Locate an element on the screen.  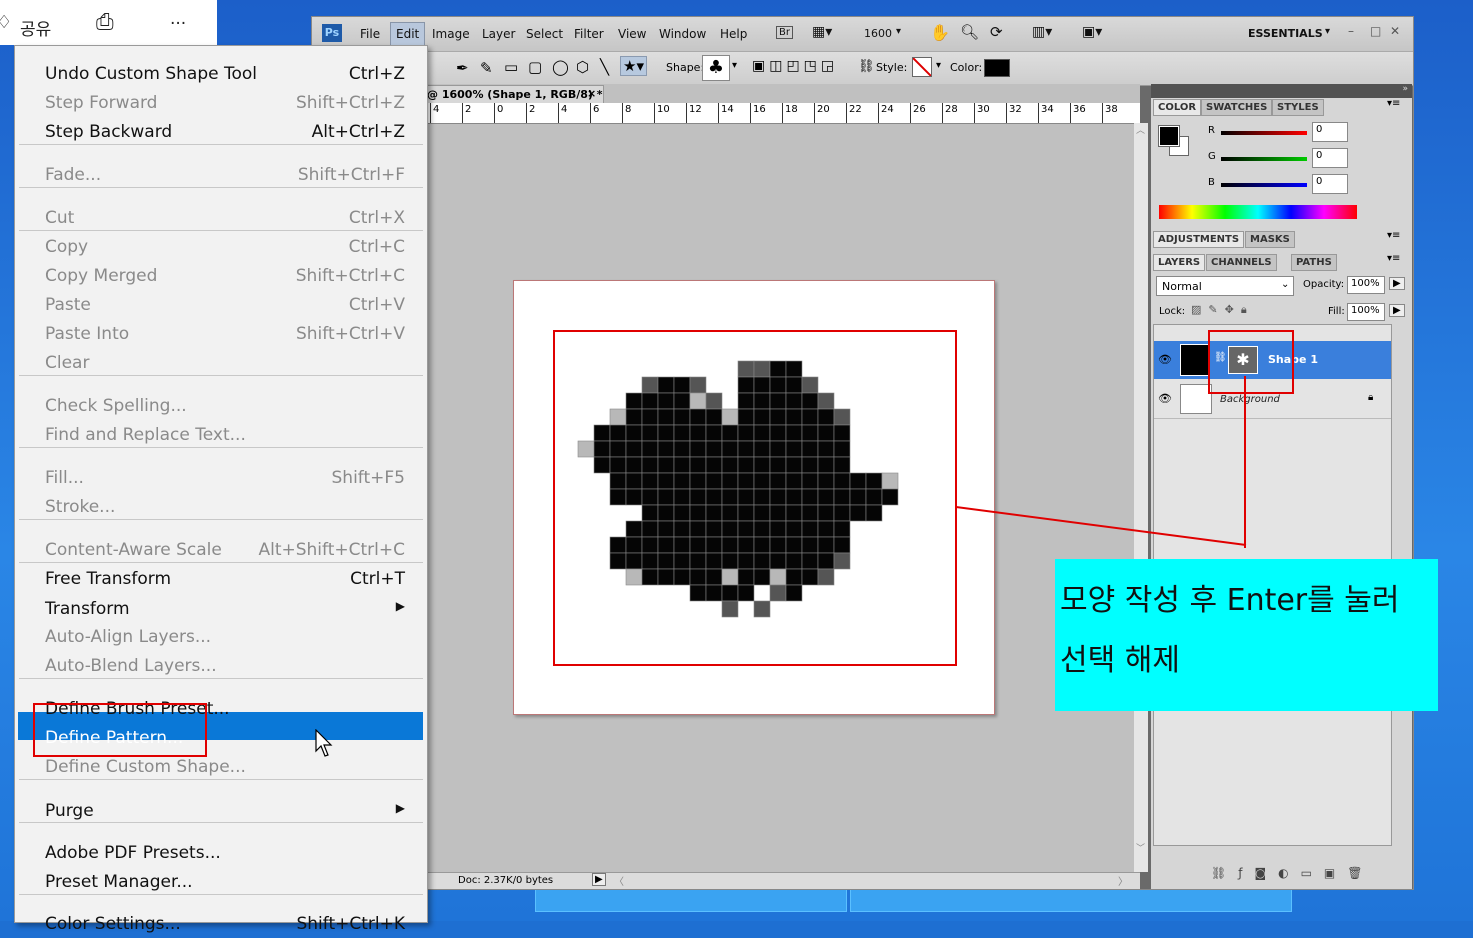
view-extras-icon: ▦▾ is located at coordinates (822, 32).